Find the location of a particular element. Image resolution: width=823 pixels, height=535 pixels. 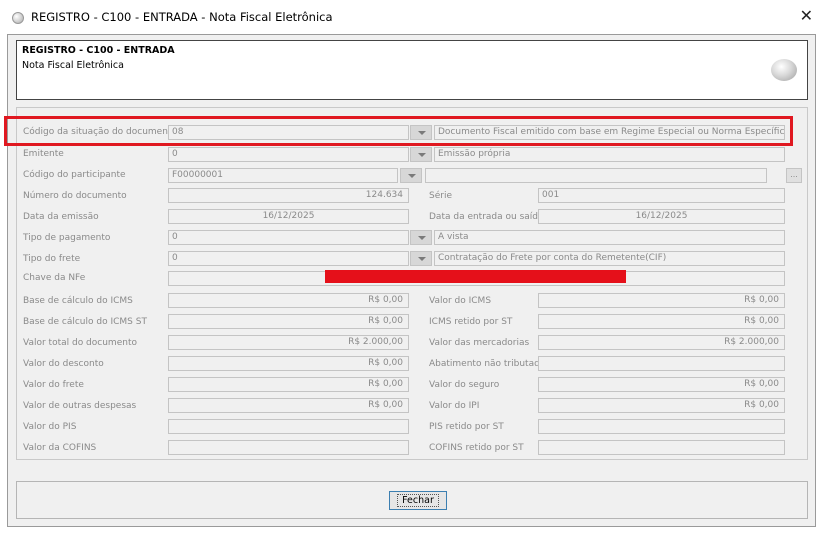

valor-frete-field: R$ 0,00 is located at coordinates (288, 384).